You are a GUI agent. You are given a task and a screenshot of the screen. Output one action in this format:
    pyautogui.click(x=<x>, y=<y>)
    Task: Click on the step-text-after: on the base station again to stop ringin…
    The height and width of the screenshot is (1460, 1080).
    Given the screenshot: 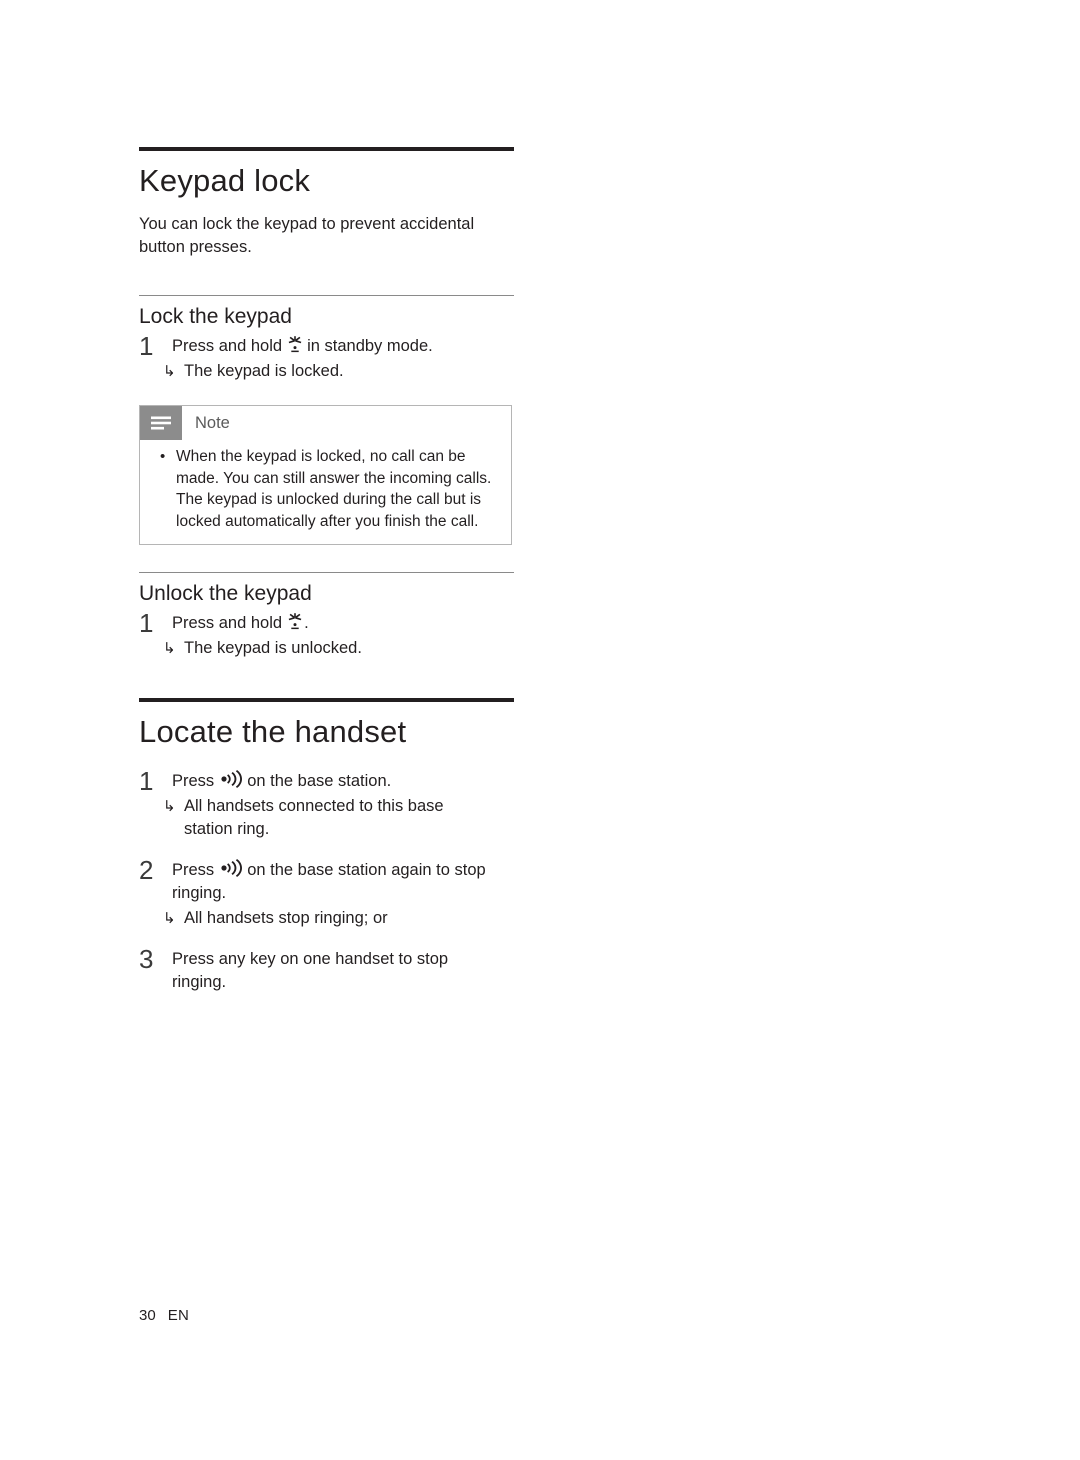 What is the action you would take?
    pyautogui.click(x=329, y=881)
    